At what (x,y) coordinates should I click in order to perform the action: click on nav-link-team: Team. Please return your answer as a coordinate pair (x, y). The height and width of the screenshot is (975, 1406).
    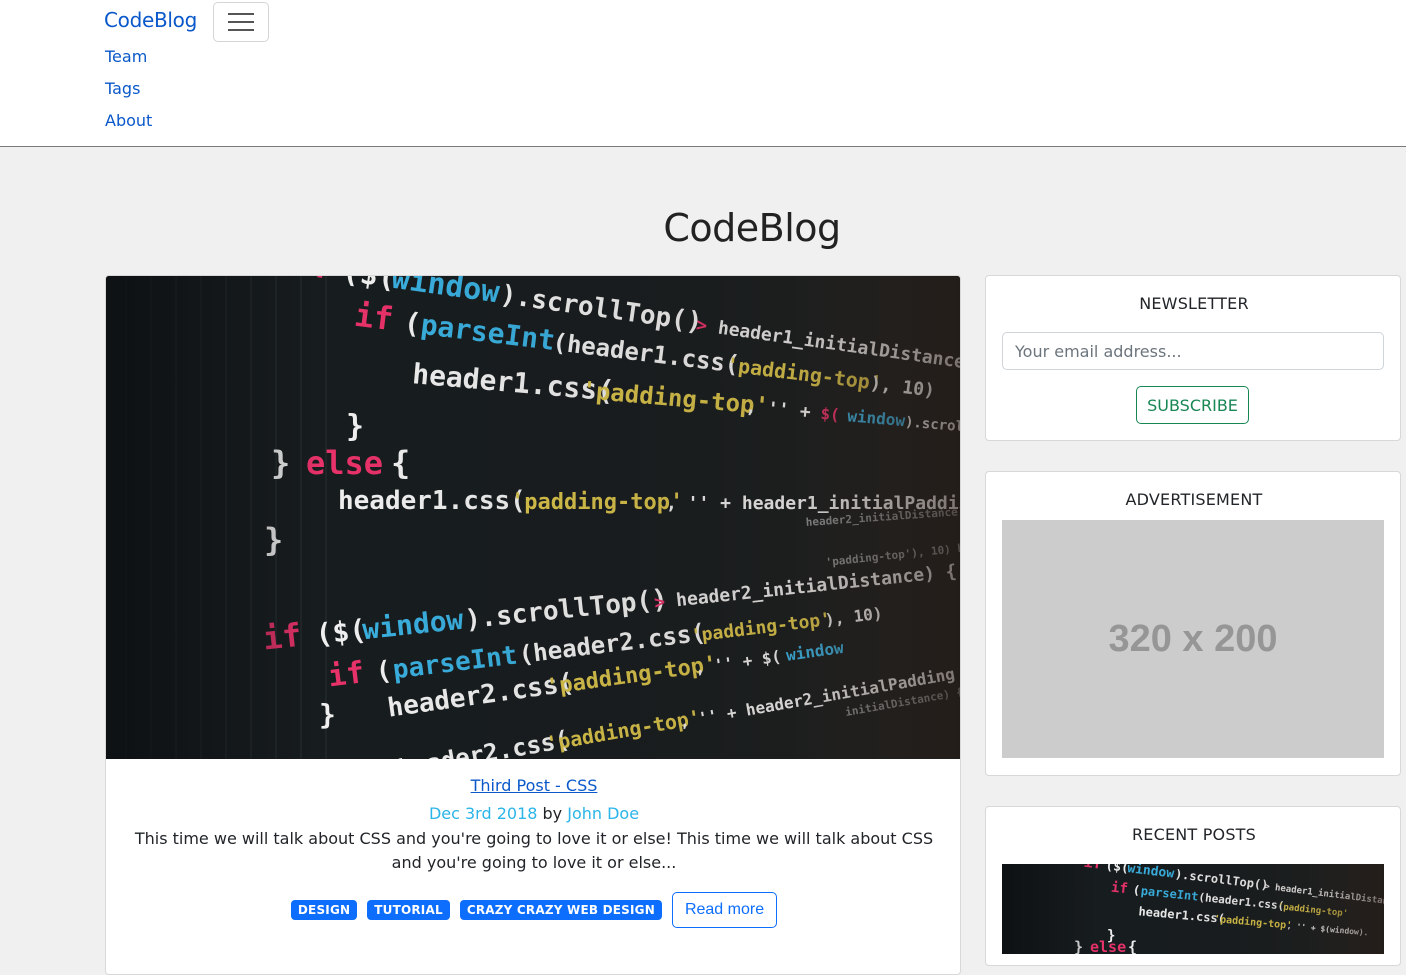
    Looking at the image, I should click on (126, 56).